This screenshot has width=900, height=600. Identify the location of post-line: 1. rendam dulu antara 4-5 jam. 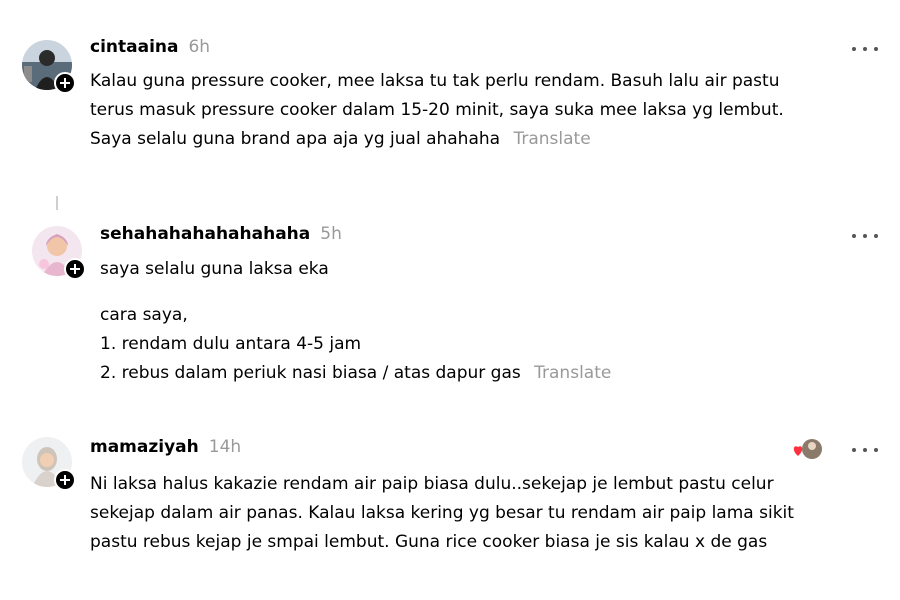
(231, 344).